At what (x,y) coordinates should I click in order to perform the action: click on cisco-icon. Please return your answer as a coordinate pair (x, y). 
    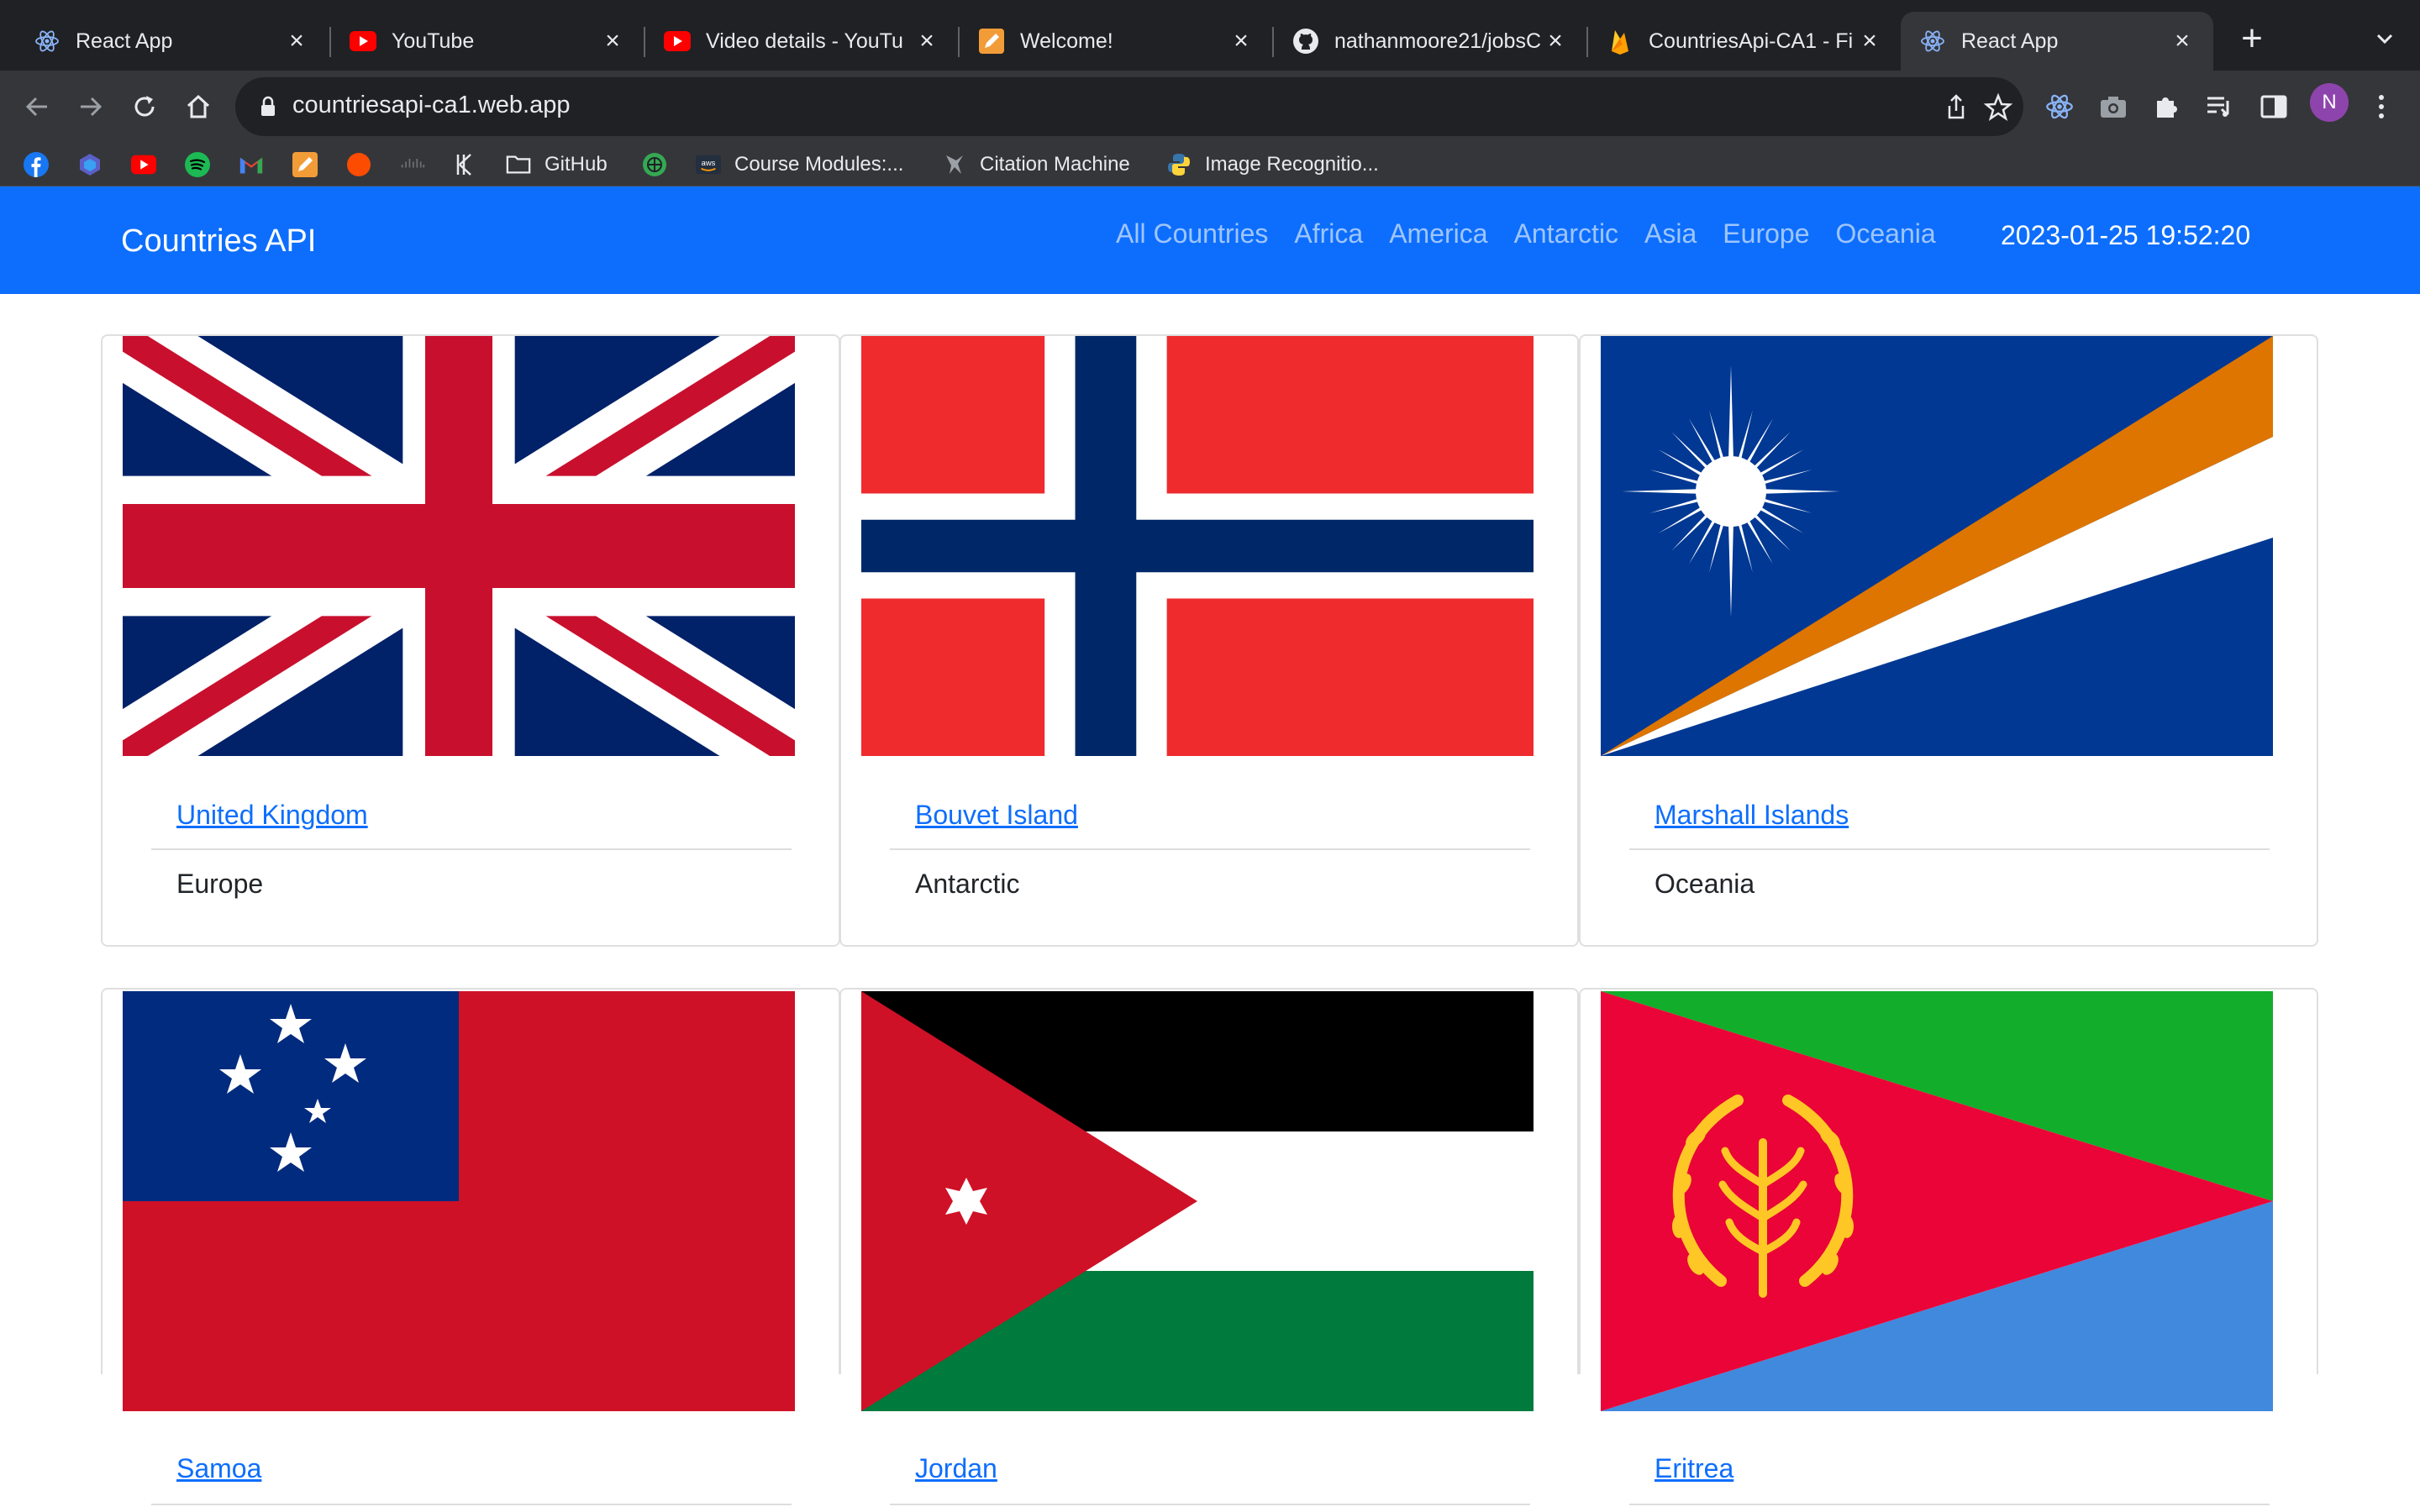
    Looking at the image, I should click on (412, 164).